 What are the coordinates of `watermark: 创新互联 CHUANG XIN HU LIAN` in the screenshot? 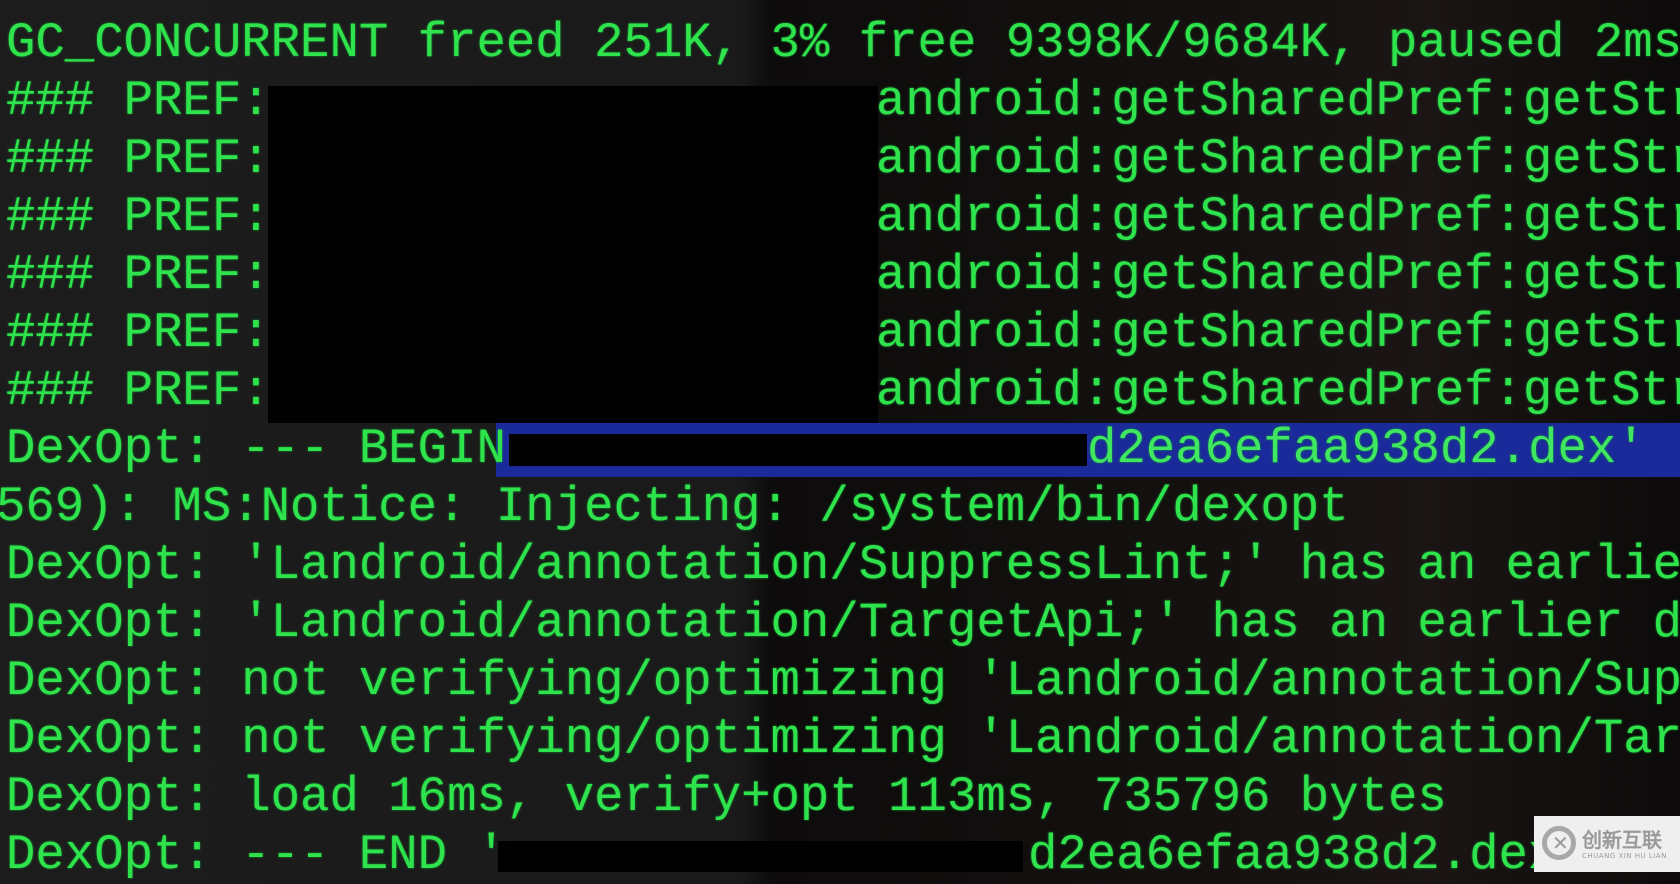 It's located at (1607, 844).